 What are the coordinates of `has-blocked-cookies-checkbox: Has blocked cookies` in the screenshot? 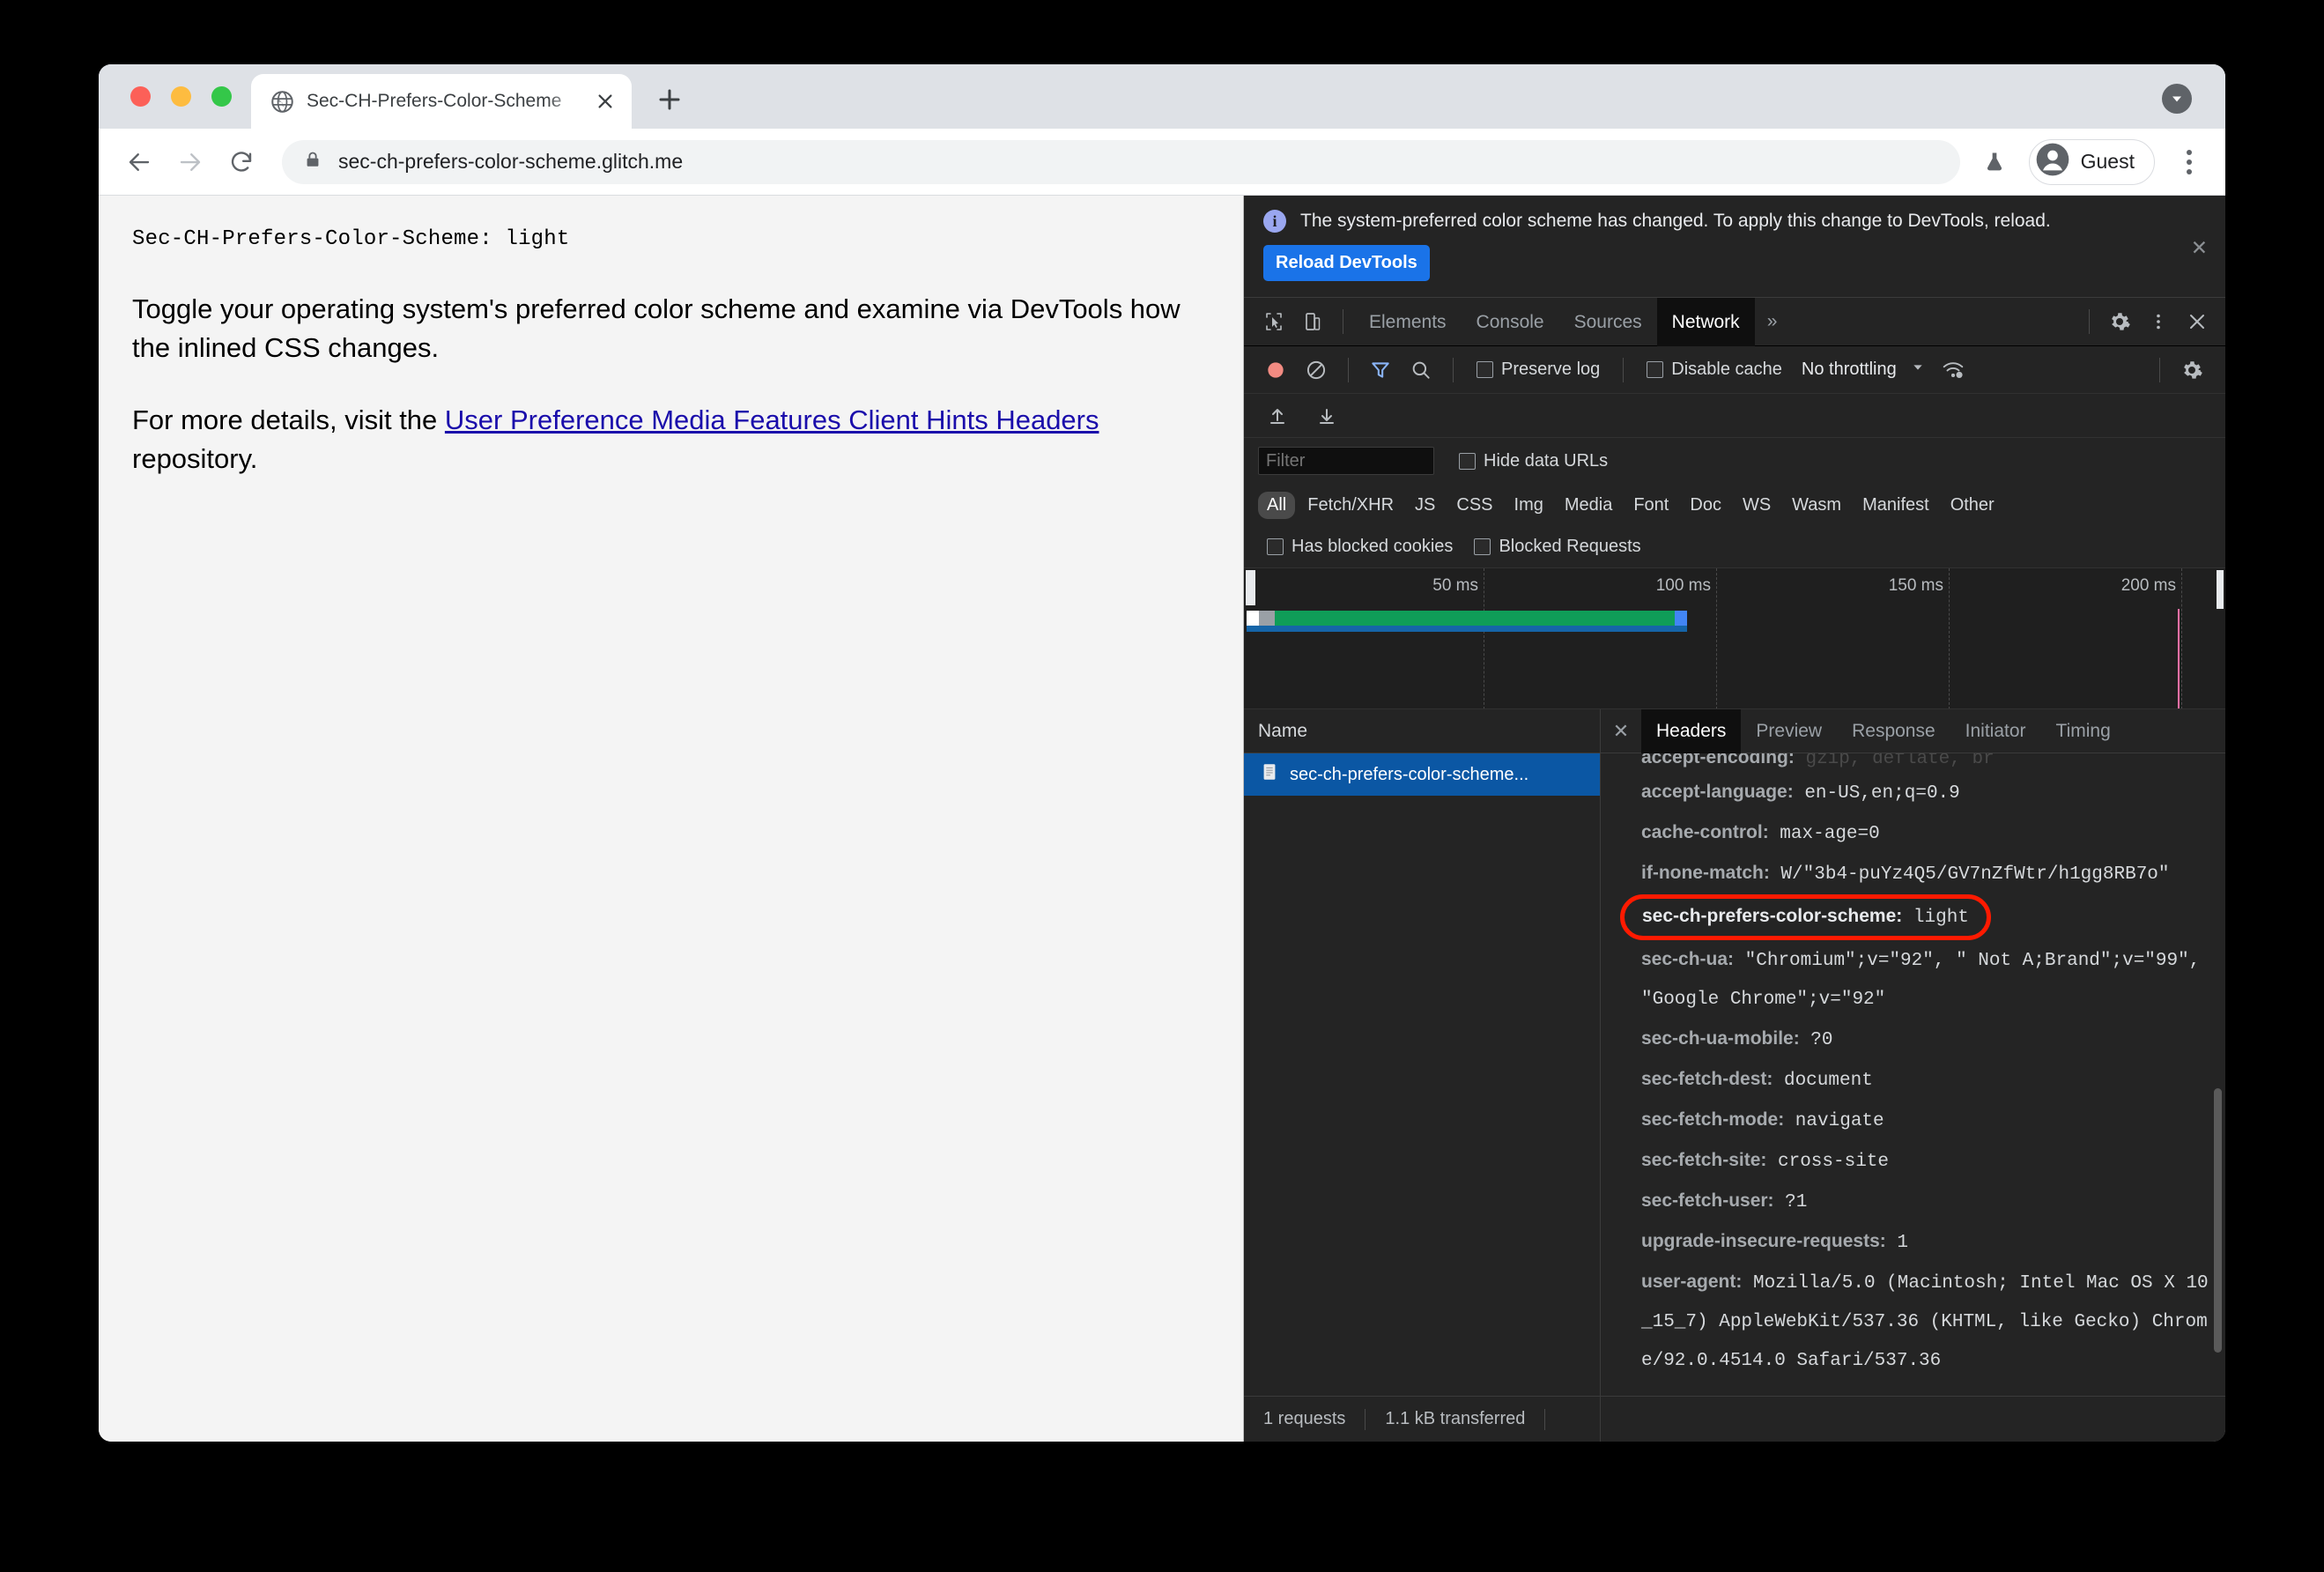 It's located at (1359, 547).